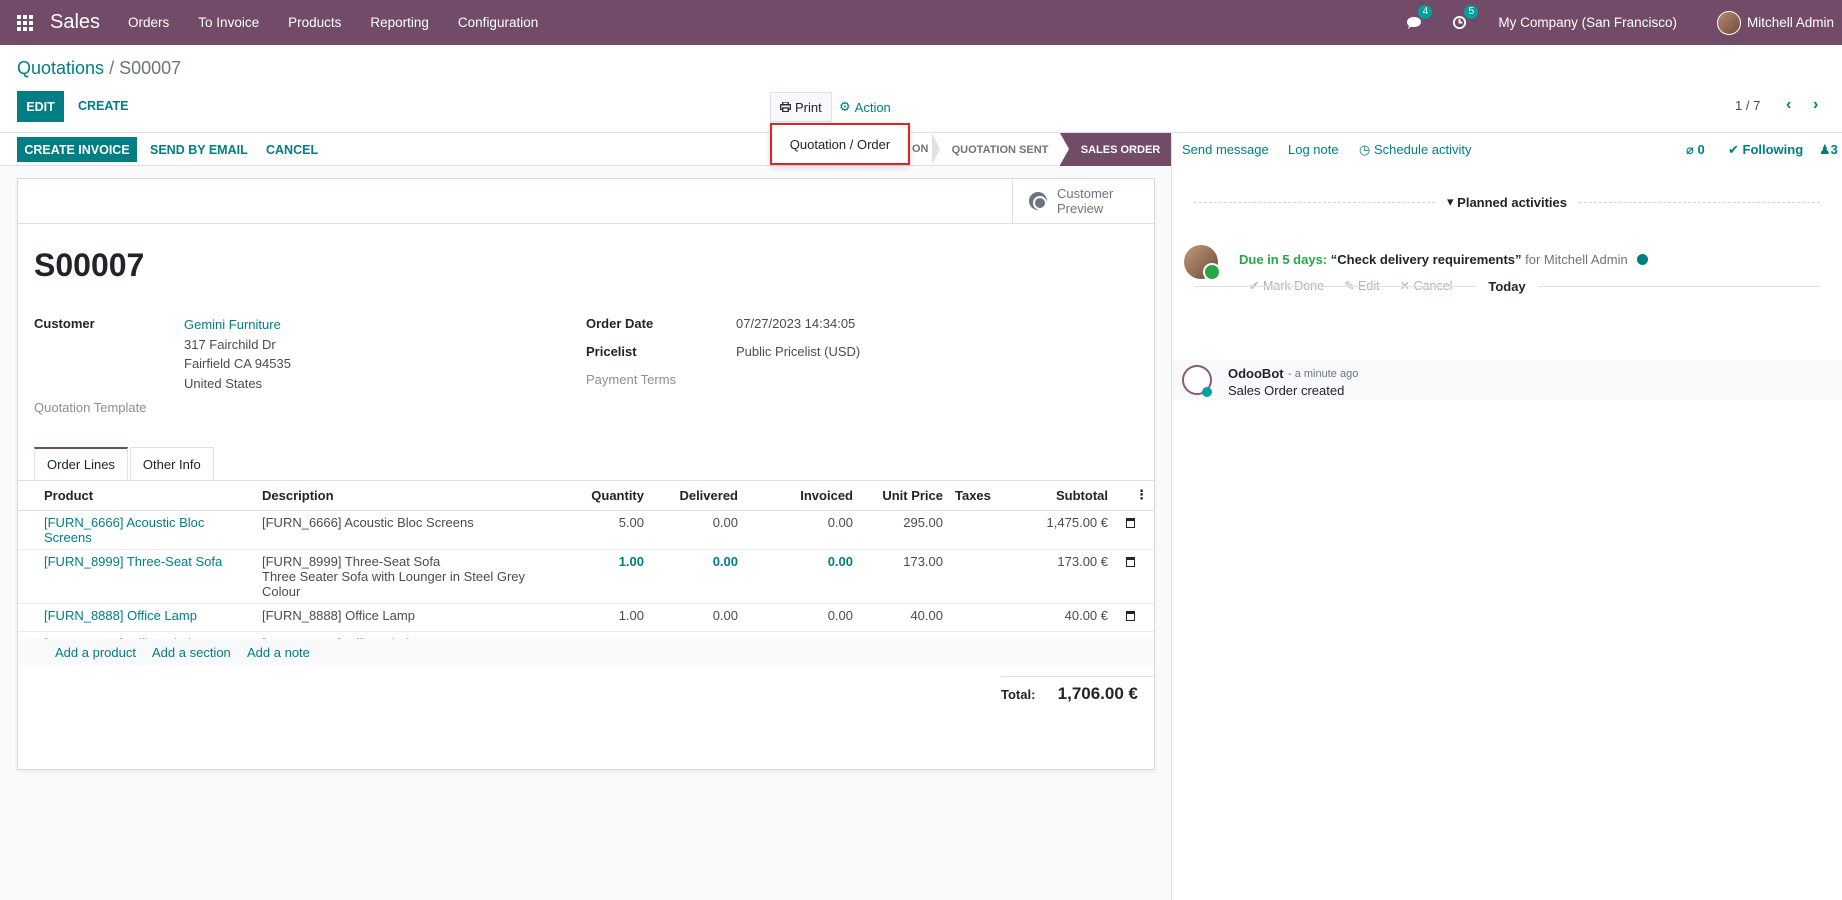  Describe the element at coordinates (351, 561) in the screenshot. I see `line-description: [FURN_8999] Three-Seat Sofa` at that location.